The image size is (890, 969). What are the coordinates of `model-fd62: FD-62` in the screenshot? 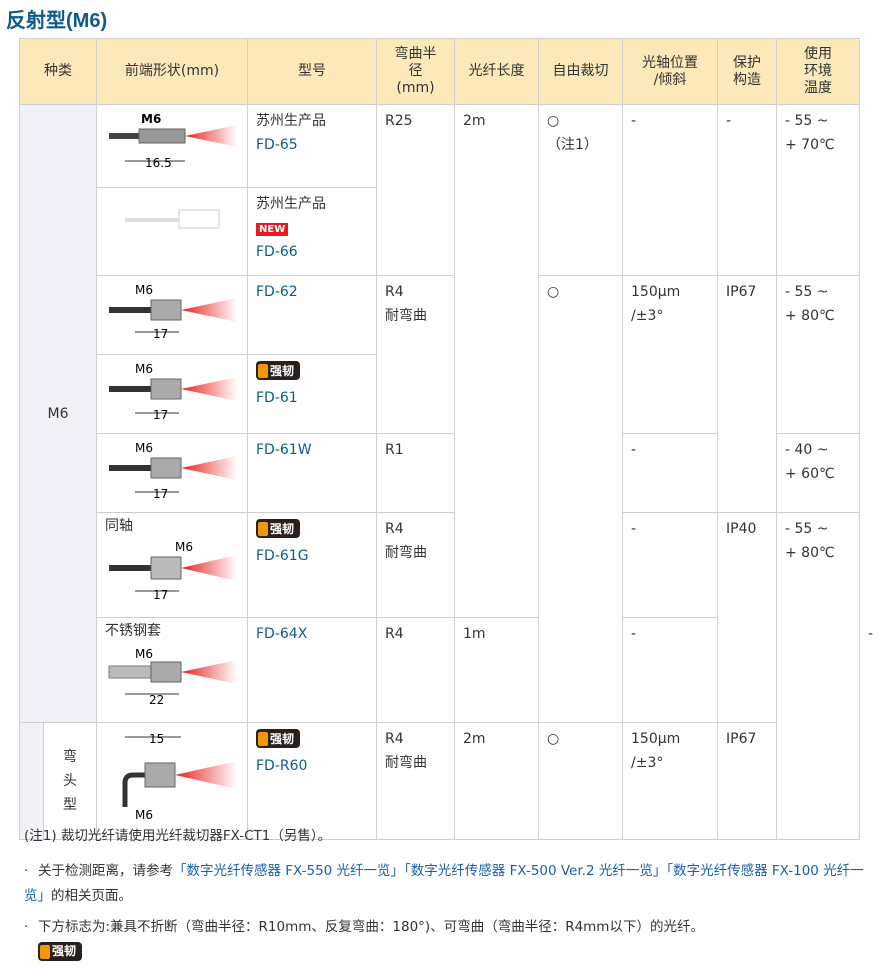 It's located at (312, 315).